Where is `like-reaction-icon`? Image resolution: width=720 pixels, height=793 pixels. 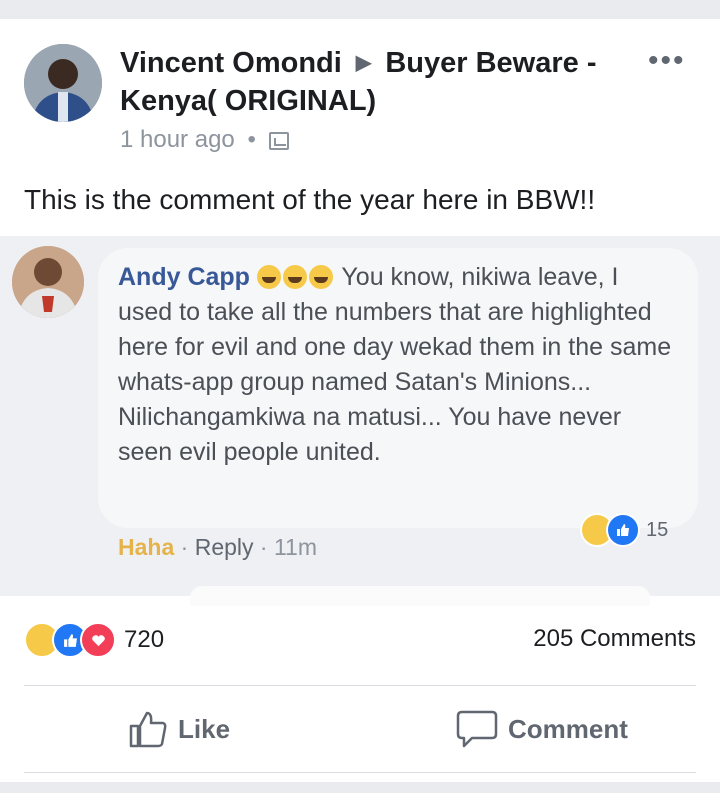 like-reaction-icon is located at coordinates (623, 530).